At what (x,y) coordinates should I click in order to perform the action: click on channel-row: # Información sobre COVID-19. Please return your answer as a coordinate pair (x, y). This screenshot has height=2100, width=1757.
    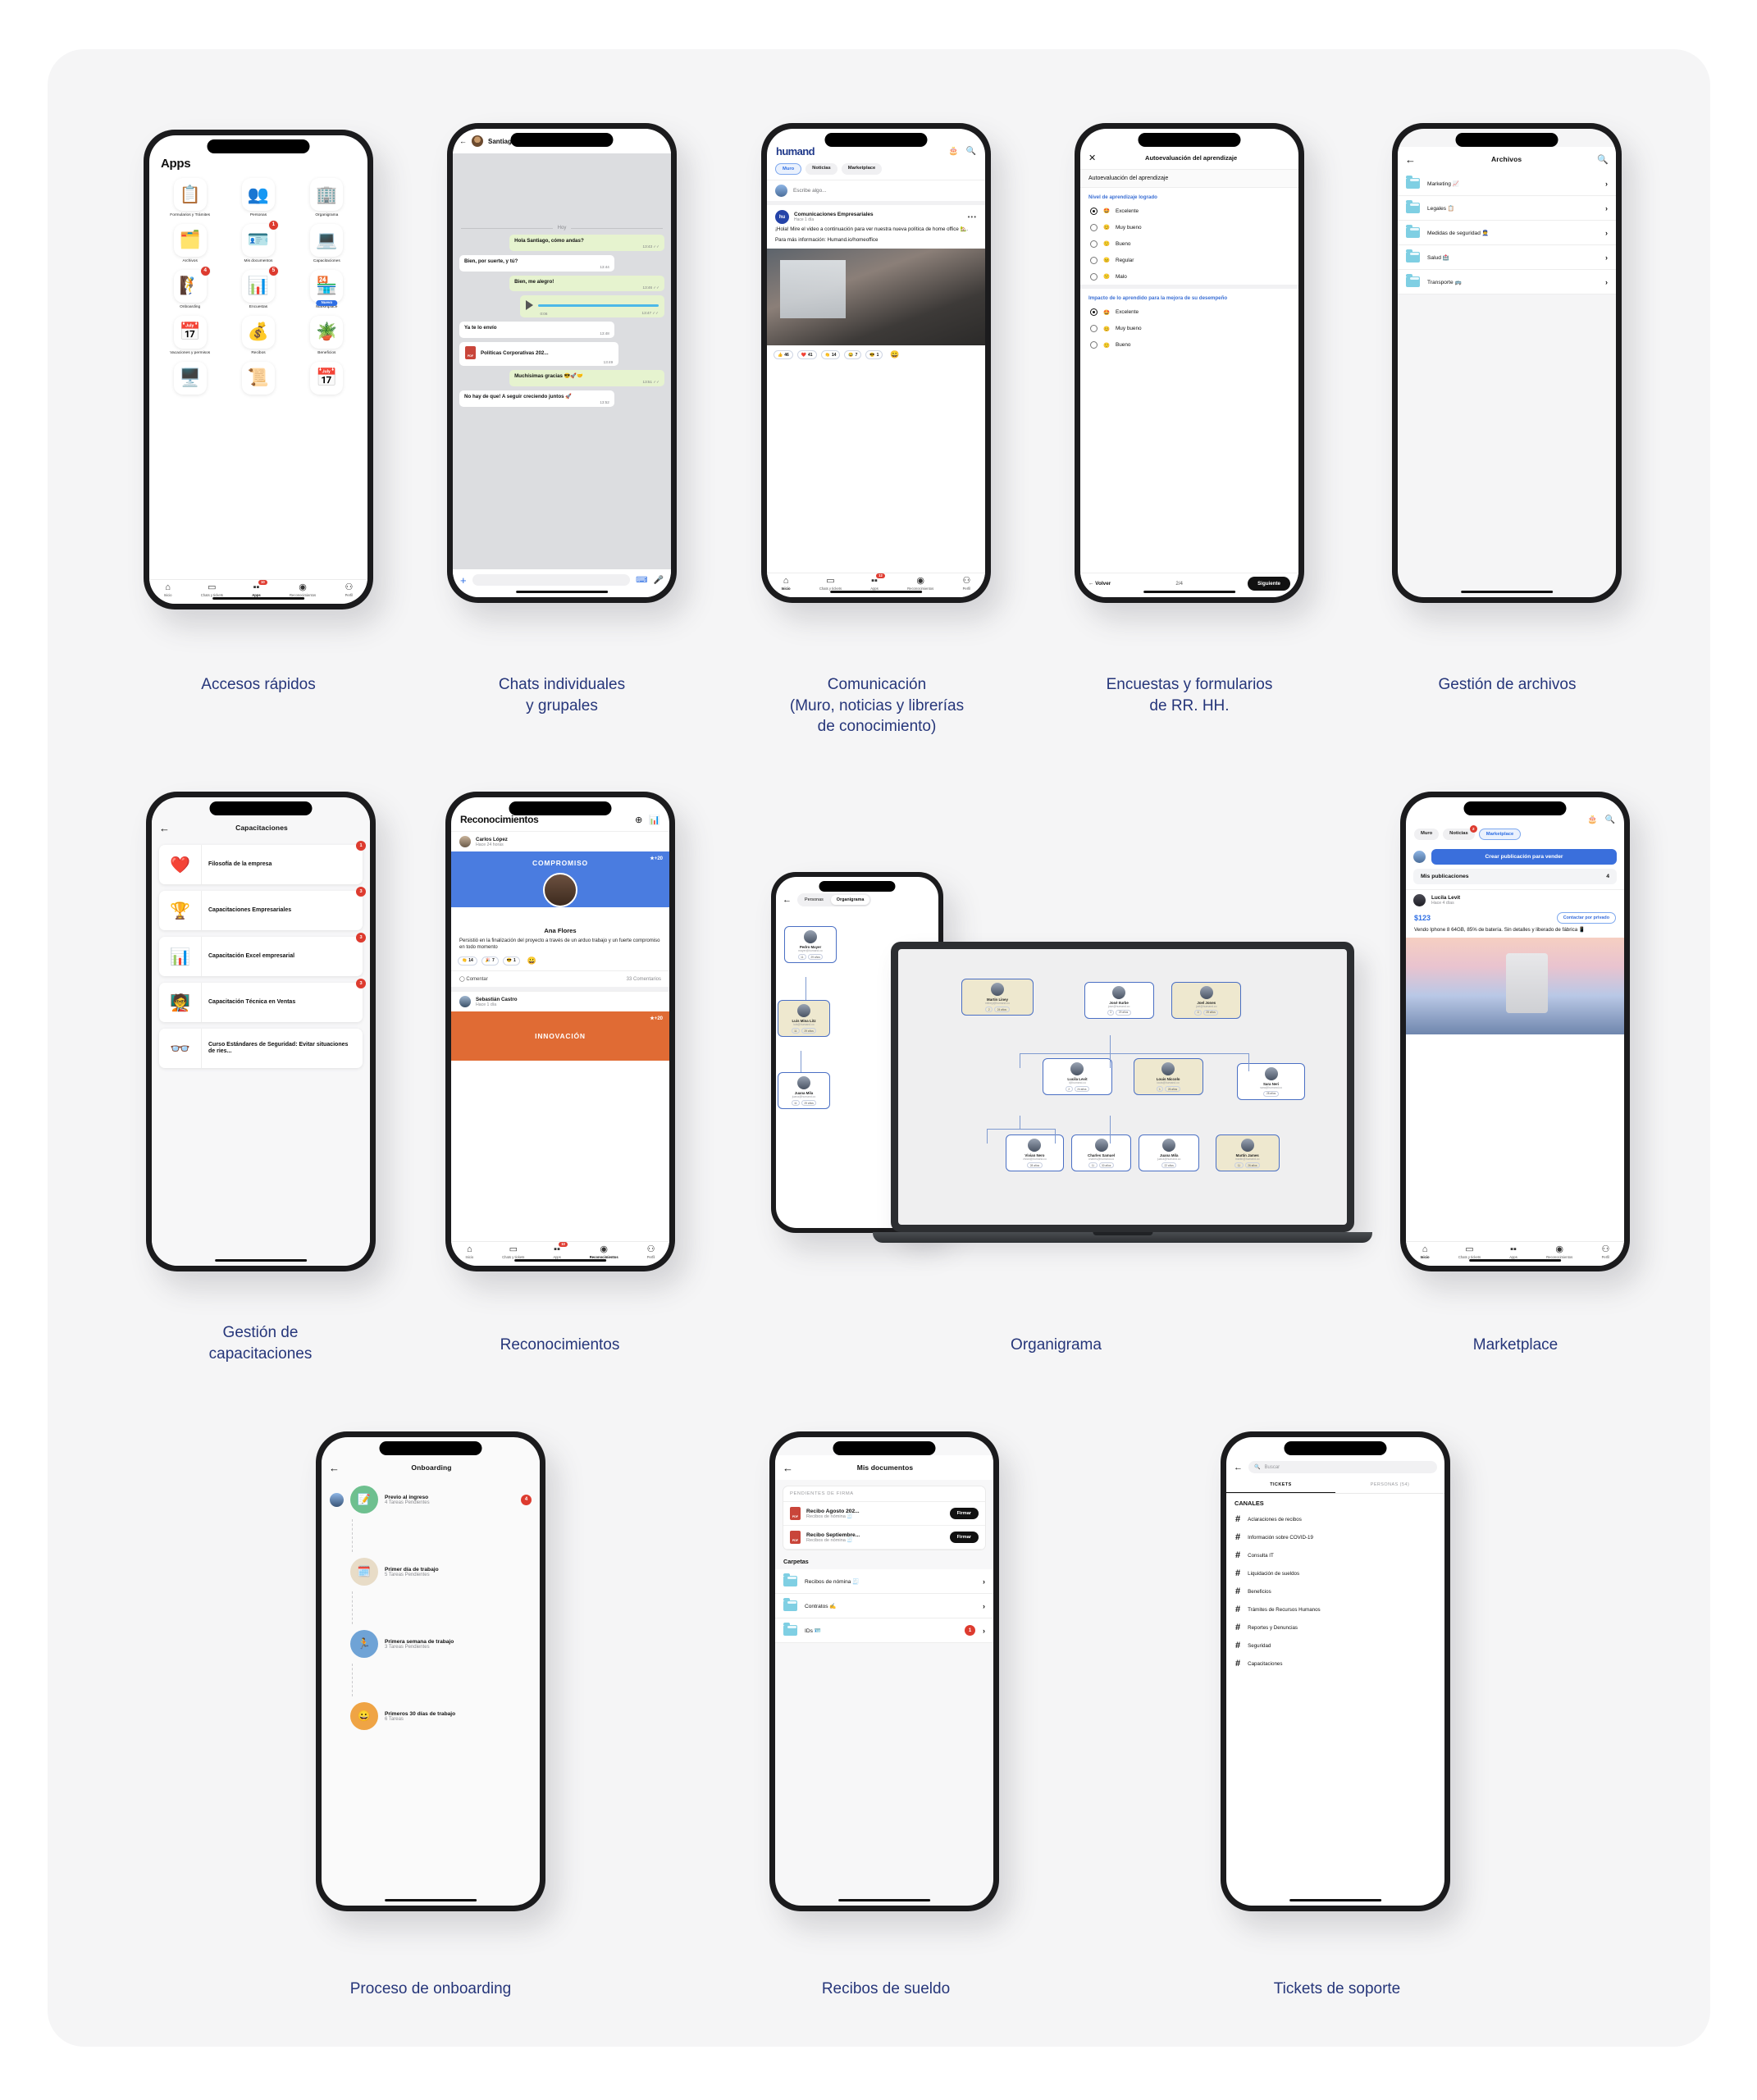
    Looking at the image, I should click on (1335, 1537).